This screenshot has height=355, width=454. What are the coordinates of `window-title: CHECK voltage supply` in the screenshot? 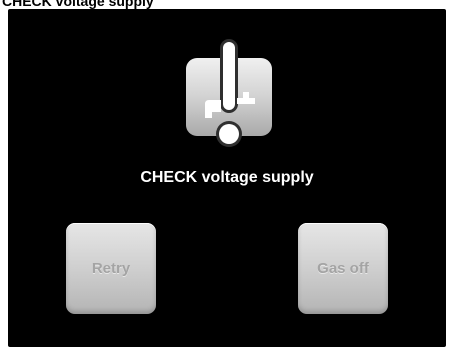 It's located at (78, 4).